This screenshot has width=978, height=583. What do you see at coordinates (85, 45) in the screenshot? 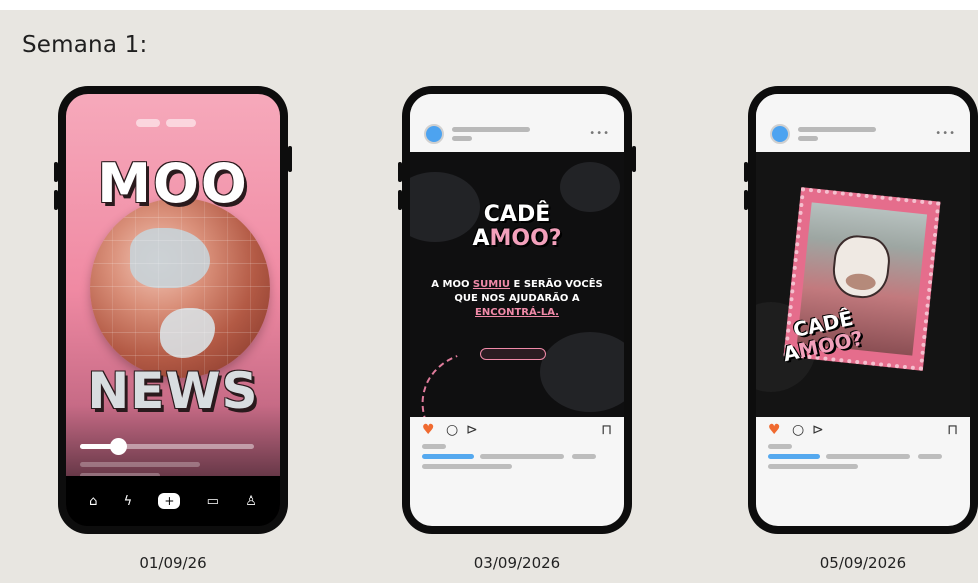
I see `week-title: Semana 1:` at bounding box center [85, 45].